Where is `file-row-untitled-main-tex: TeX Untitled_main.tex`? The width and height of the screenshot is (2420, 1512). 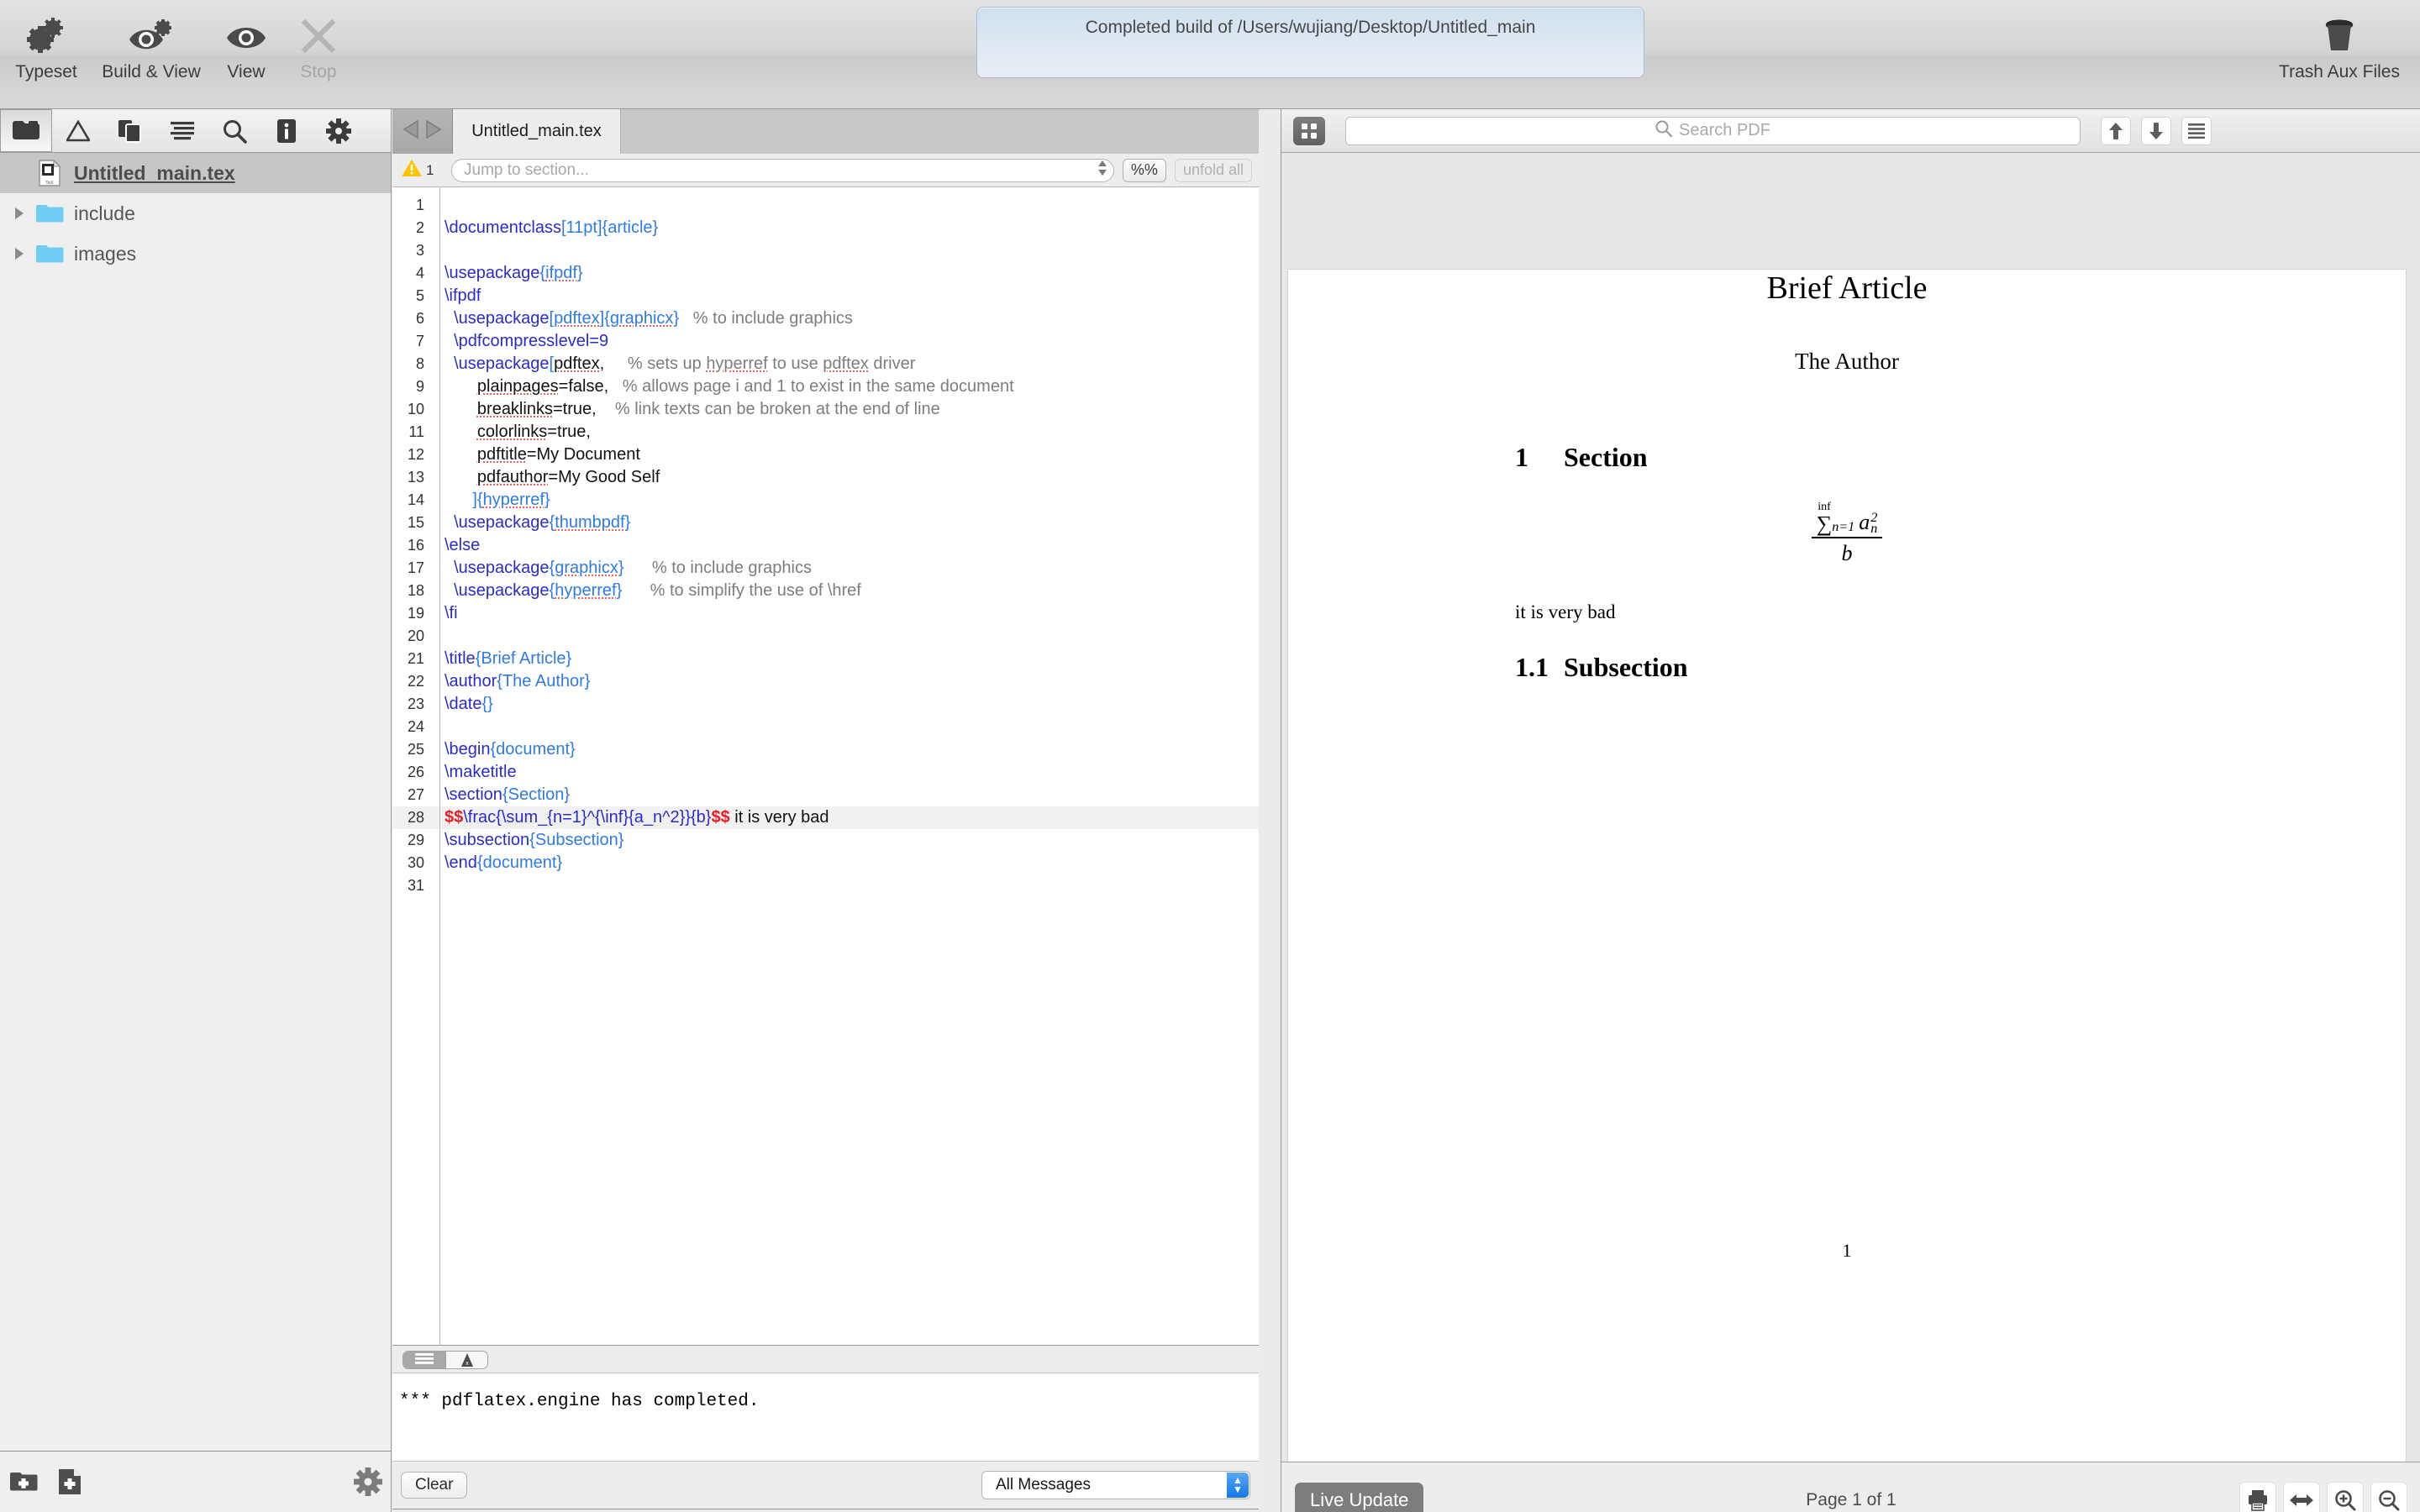 file-row-untitled-main-tex: TeX Untitled_main.tex is located at coordinates (195, 173).